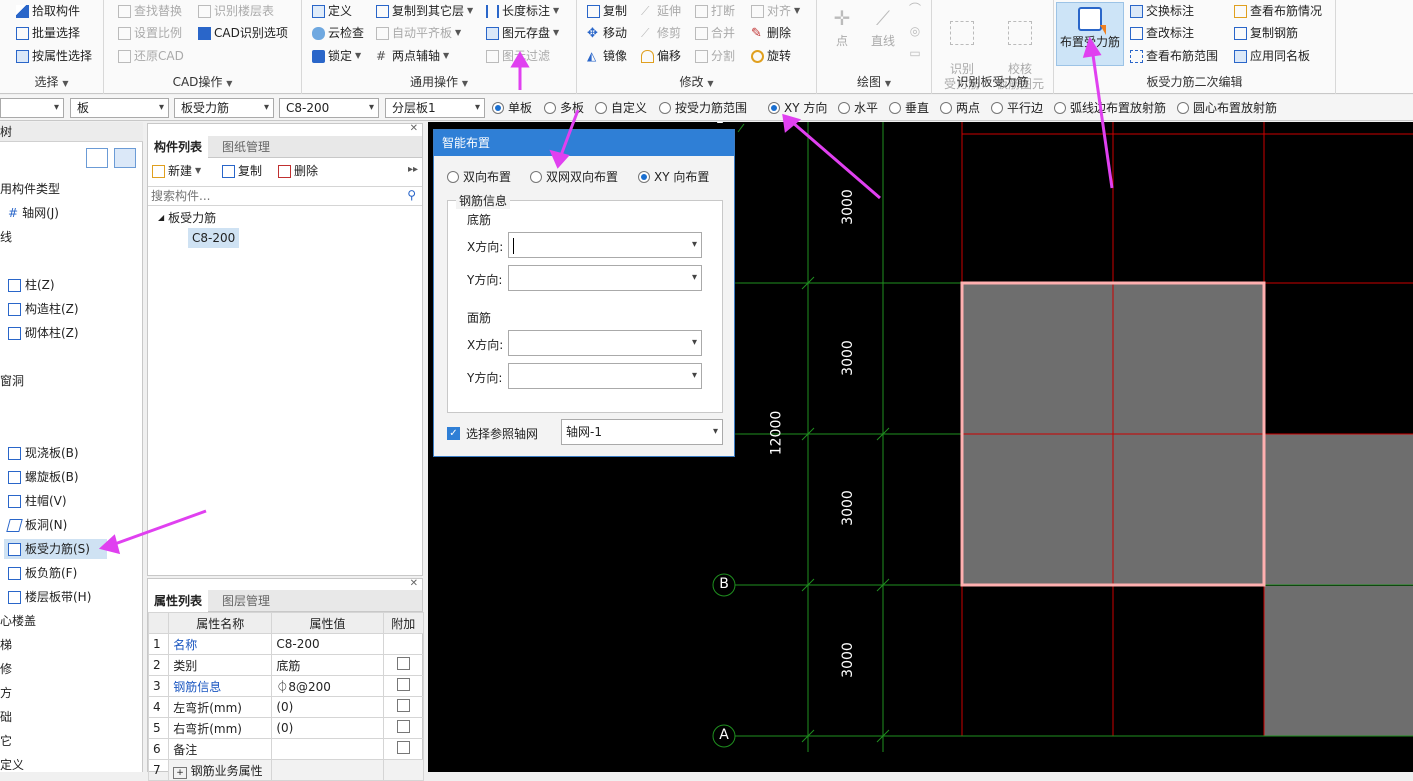 This screenshot has height=781, width=1413. Describe the element at coordinates (915, 54) in the screenshot. I see `rect-tool-icon: ▭` at that location.